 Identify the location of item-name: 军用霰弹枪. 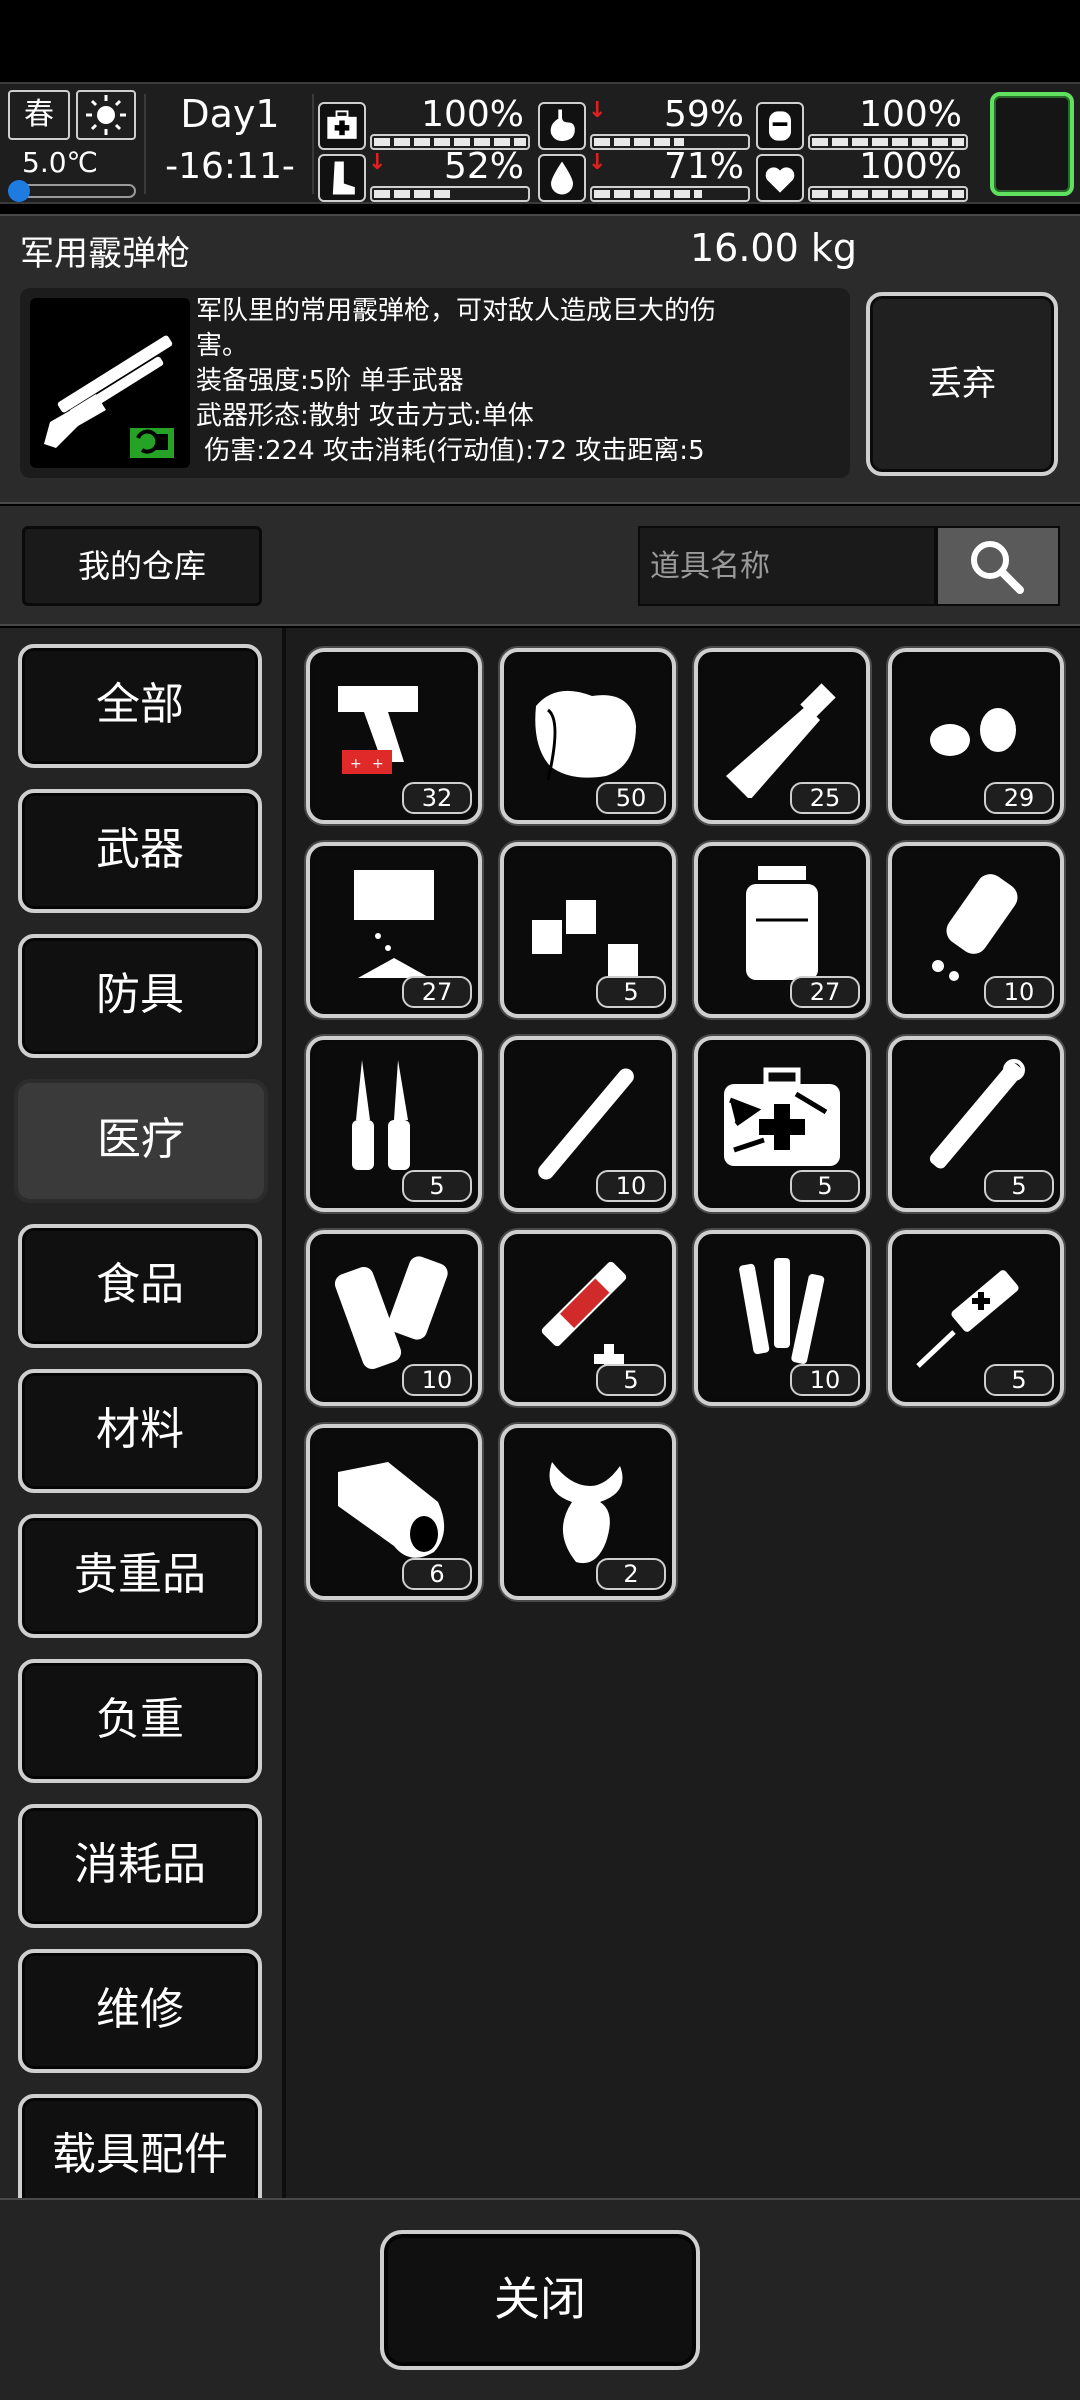
(105, 254).